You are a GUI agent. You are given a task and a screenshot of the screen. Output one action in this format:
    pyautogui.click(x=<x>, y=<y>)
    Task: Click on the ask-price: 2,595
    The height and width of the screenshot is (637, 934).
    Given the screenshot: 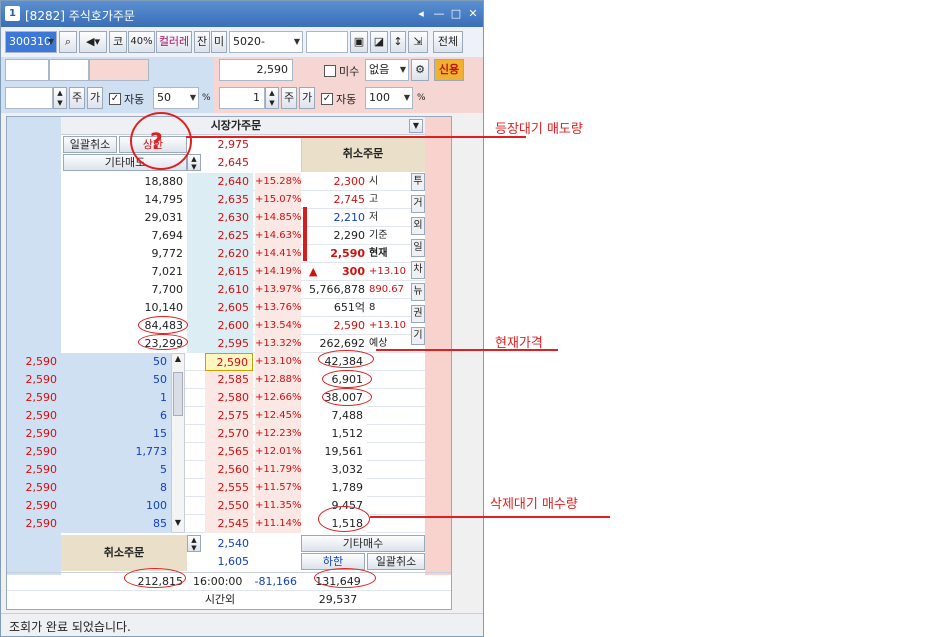 What is the action you would take?
    pyautogui.click(x=220, y=344)
    